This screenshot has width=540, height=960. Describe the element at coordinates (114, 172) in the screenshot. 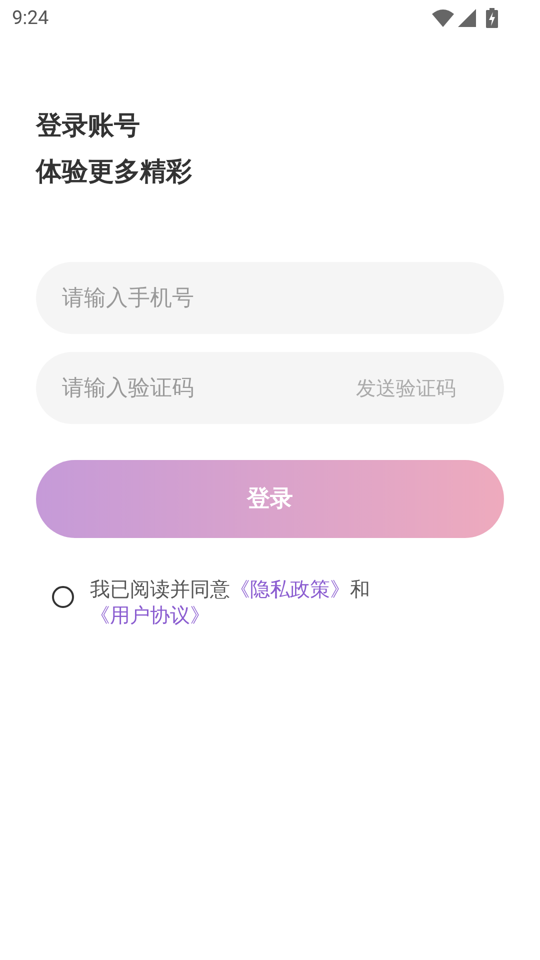

I see `page-subtitle: 体验更多精彩` at that location.